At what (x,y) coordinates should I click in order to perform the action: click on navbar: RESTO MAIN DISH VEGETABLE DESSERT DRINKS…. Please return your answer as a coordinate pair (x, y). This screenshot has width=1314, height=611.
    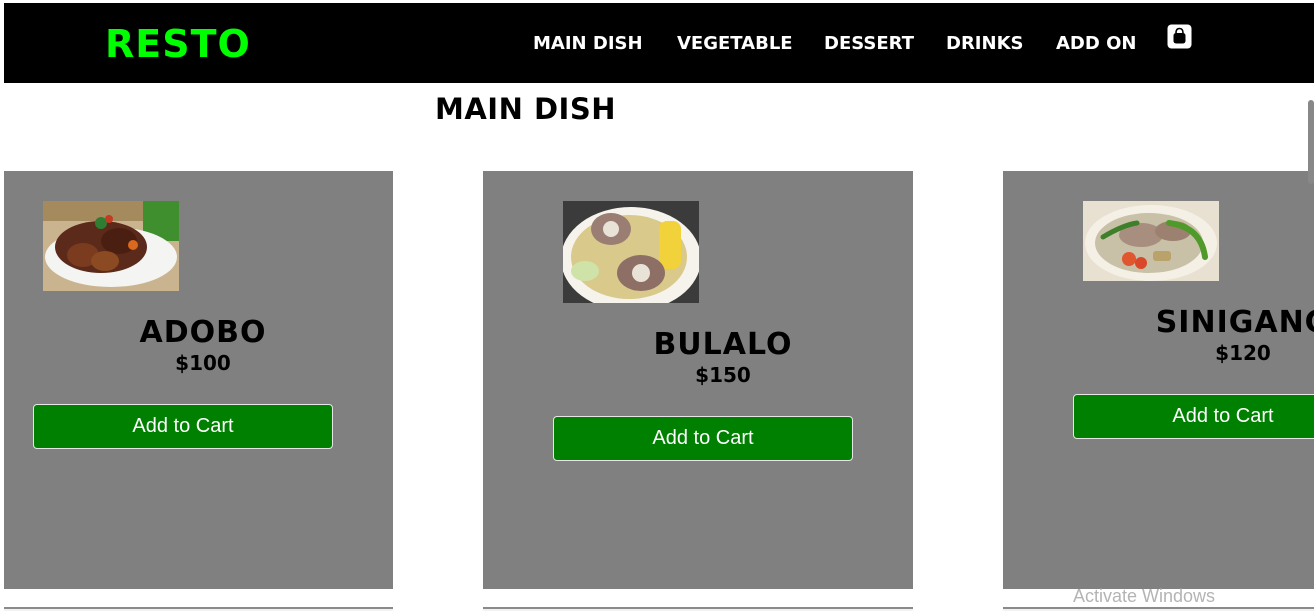
    Looking at the image, I should click on (659, 43).